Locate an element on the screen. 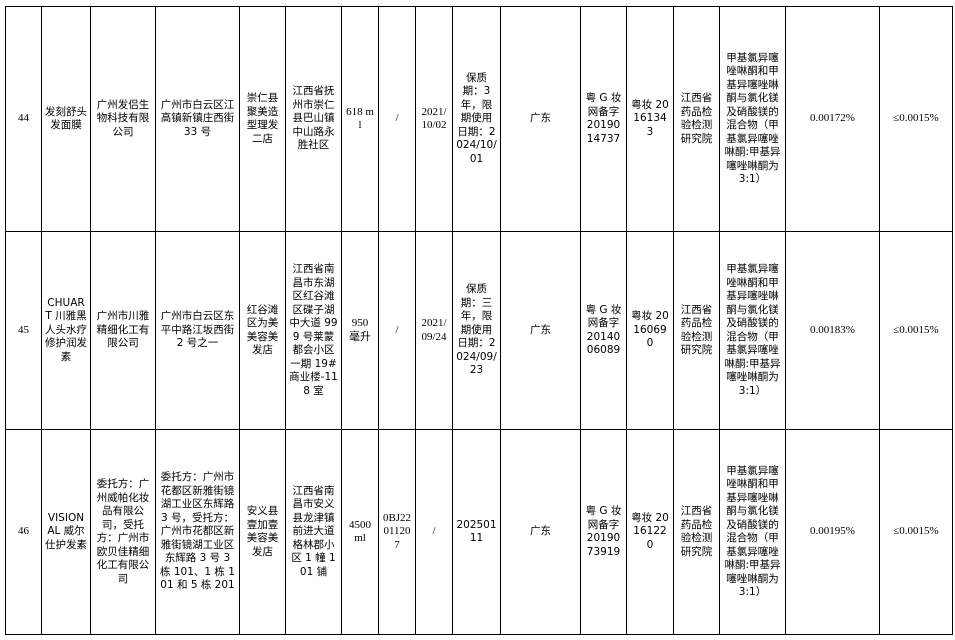 The height and width of the screenshot is (640, 955). license-number: 粤妆 20161343 is located at coordinates (650, 119).